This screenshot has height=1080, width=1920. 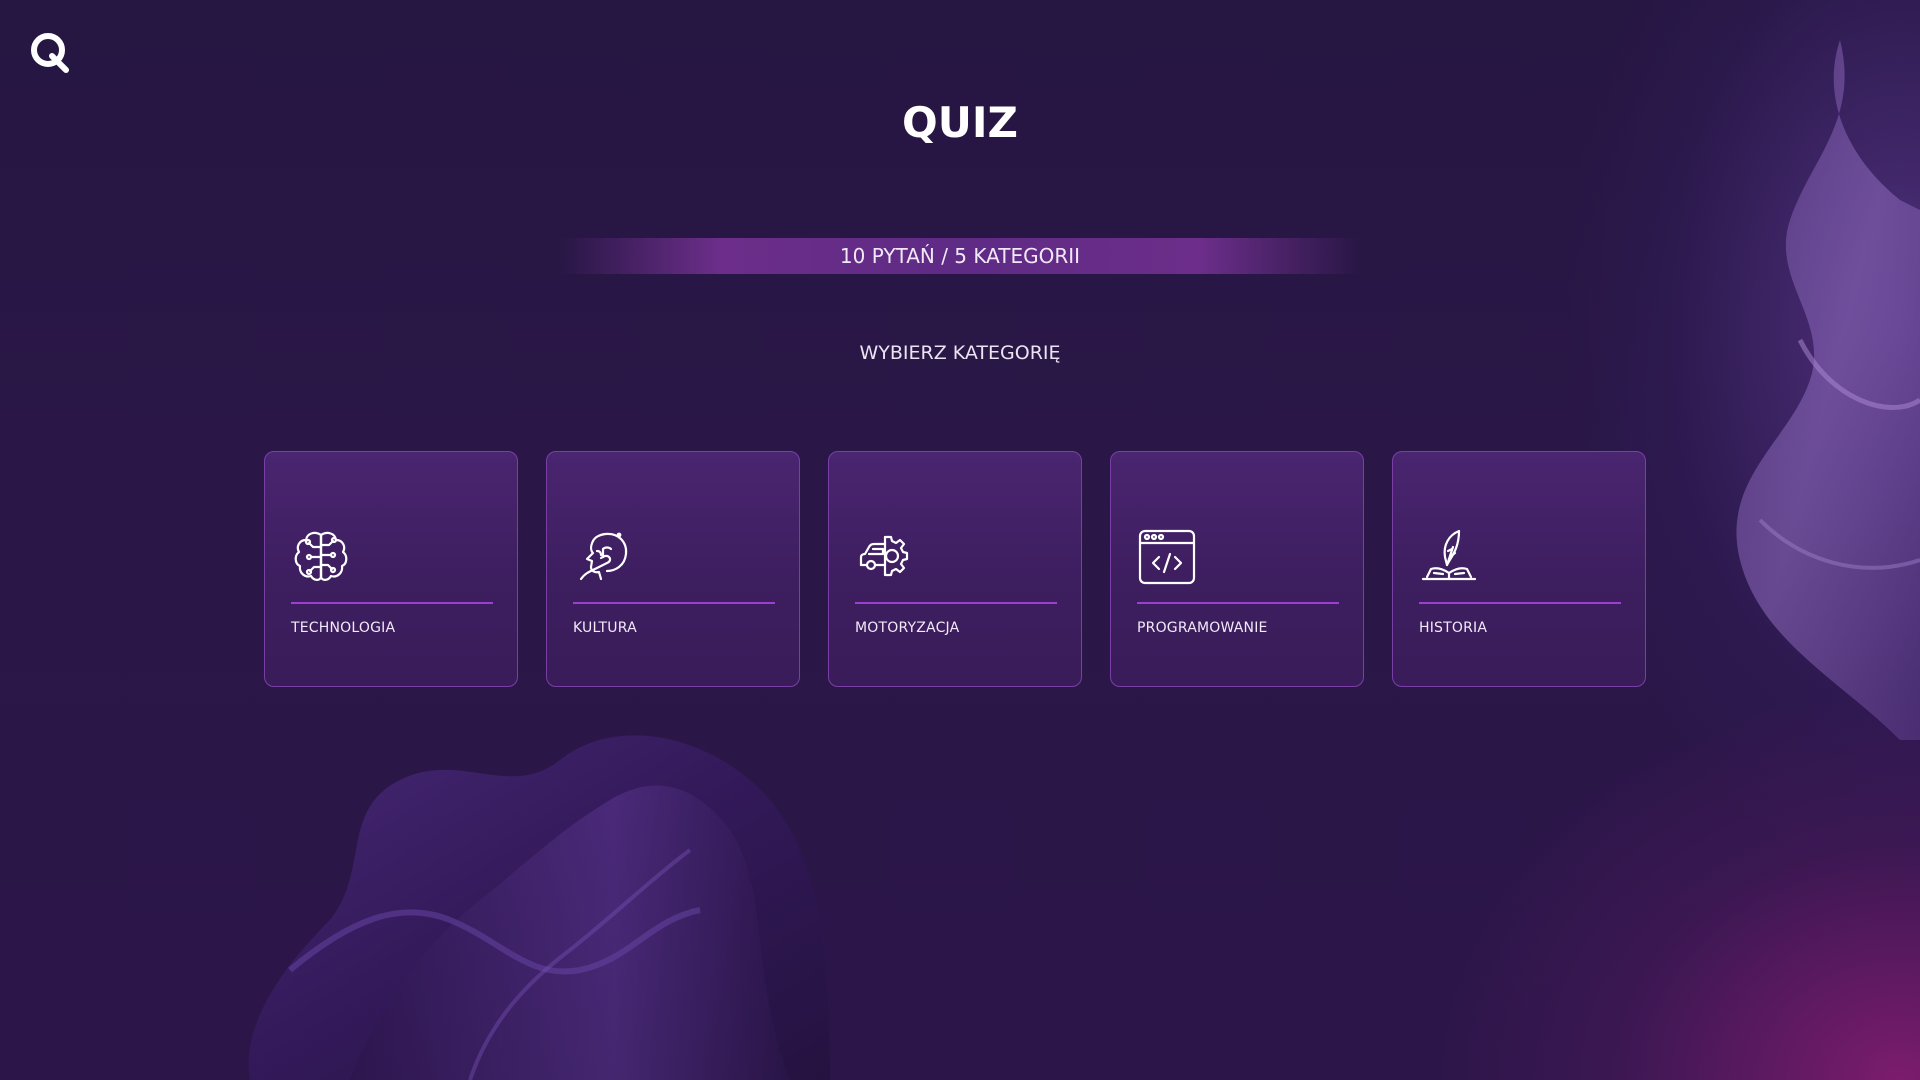 What do you see at coordinates (605, 628) in the screenshot?
I see `category-label: KULTURA` at bounding box center [605, 628].